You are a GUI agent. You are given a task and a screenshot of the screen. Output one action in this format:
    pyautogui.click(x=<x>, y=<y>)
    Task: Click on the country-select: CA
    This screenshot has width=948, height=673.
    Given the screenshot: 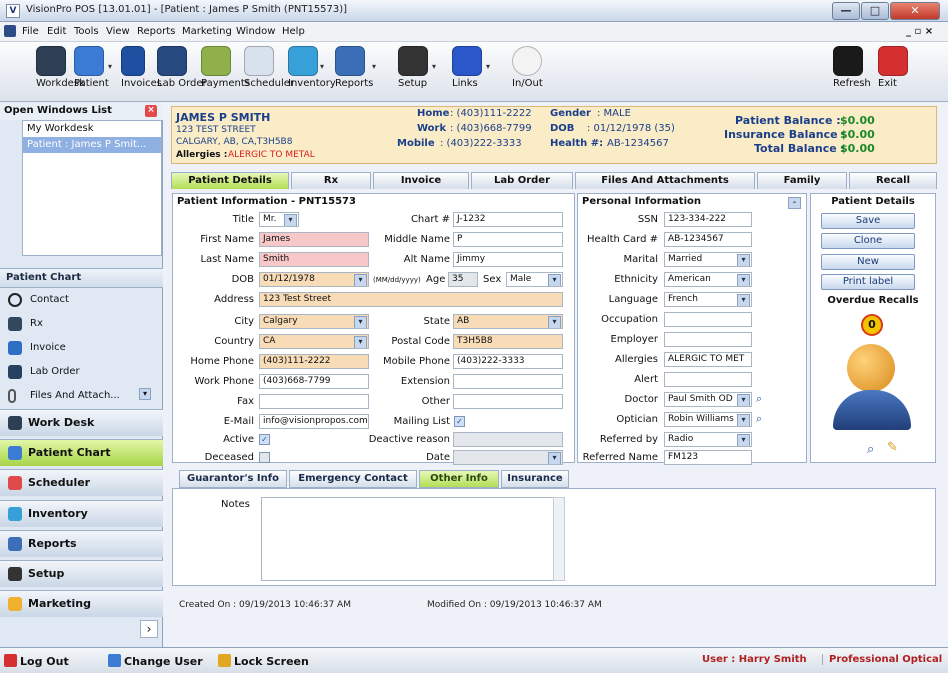 What is the action you would take?
    pyautogui.click(x=314, y=341)
    